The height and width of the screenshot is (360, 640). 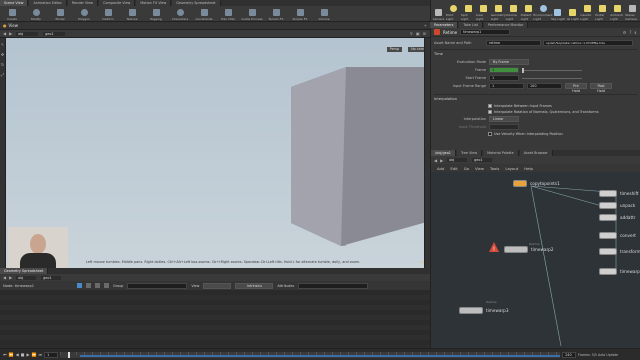 What do you see at coordinates (4, 277) in the screenshot?
I see `spreadsheet-back-icon: ◀` at bounding box center [4, 277].